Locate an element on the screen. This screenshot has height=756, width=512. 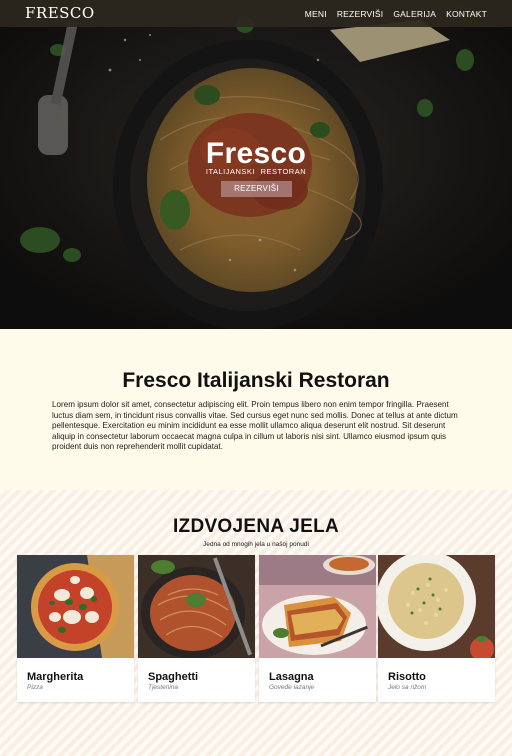
dish-card-spaghetti: Spaghetti Tjestenina is located at coordinates (196, 628).